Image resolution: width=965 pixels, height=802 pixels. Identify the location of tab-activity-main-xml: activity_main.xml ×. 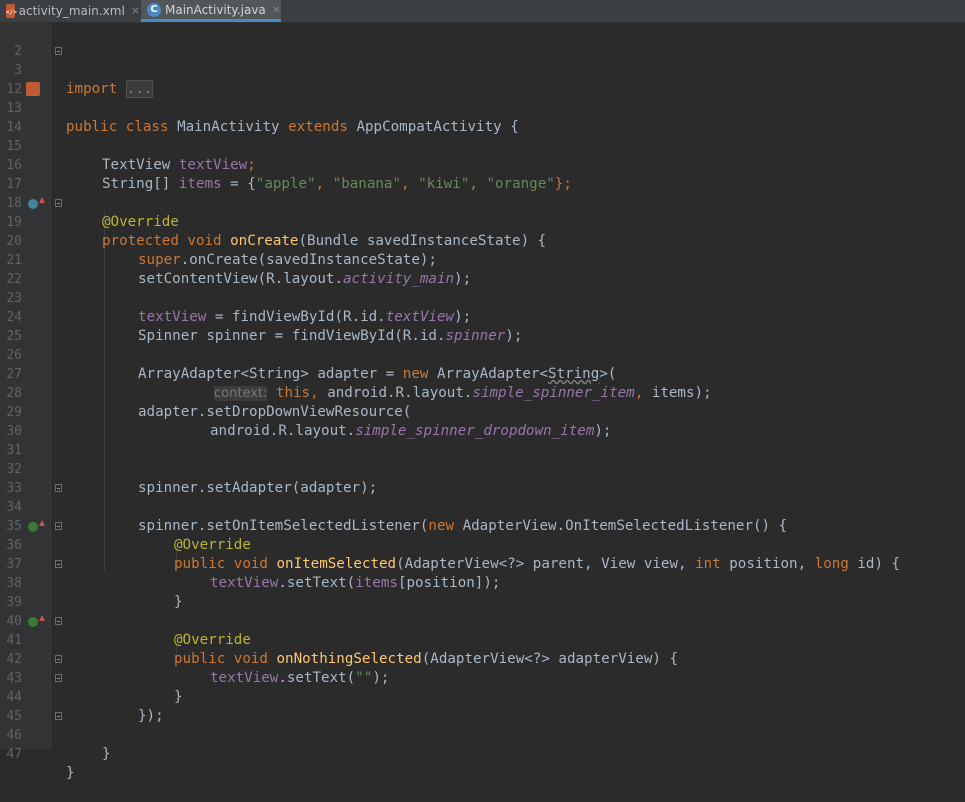
(70, 11).